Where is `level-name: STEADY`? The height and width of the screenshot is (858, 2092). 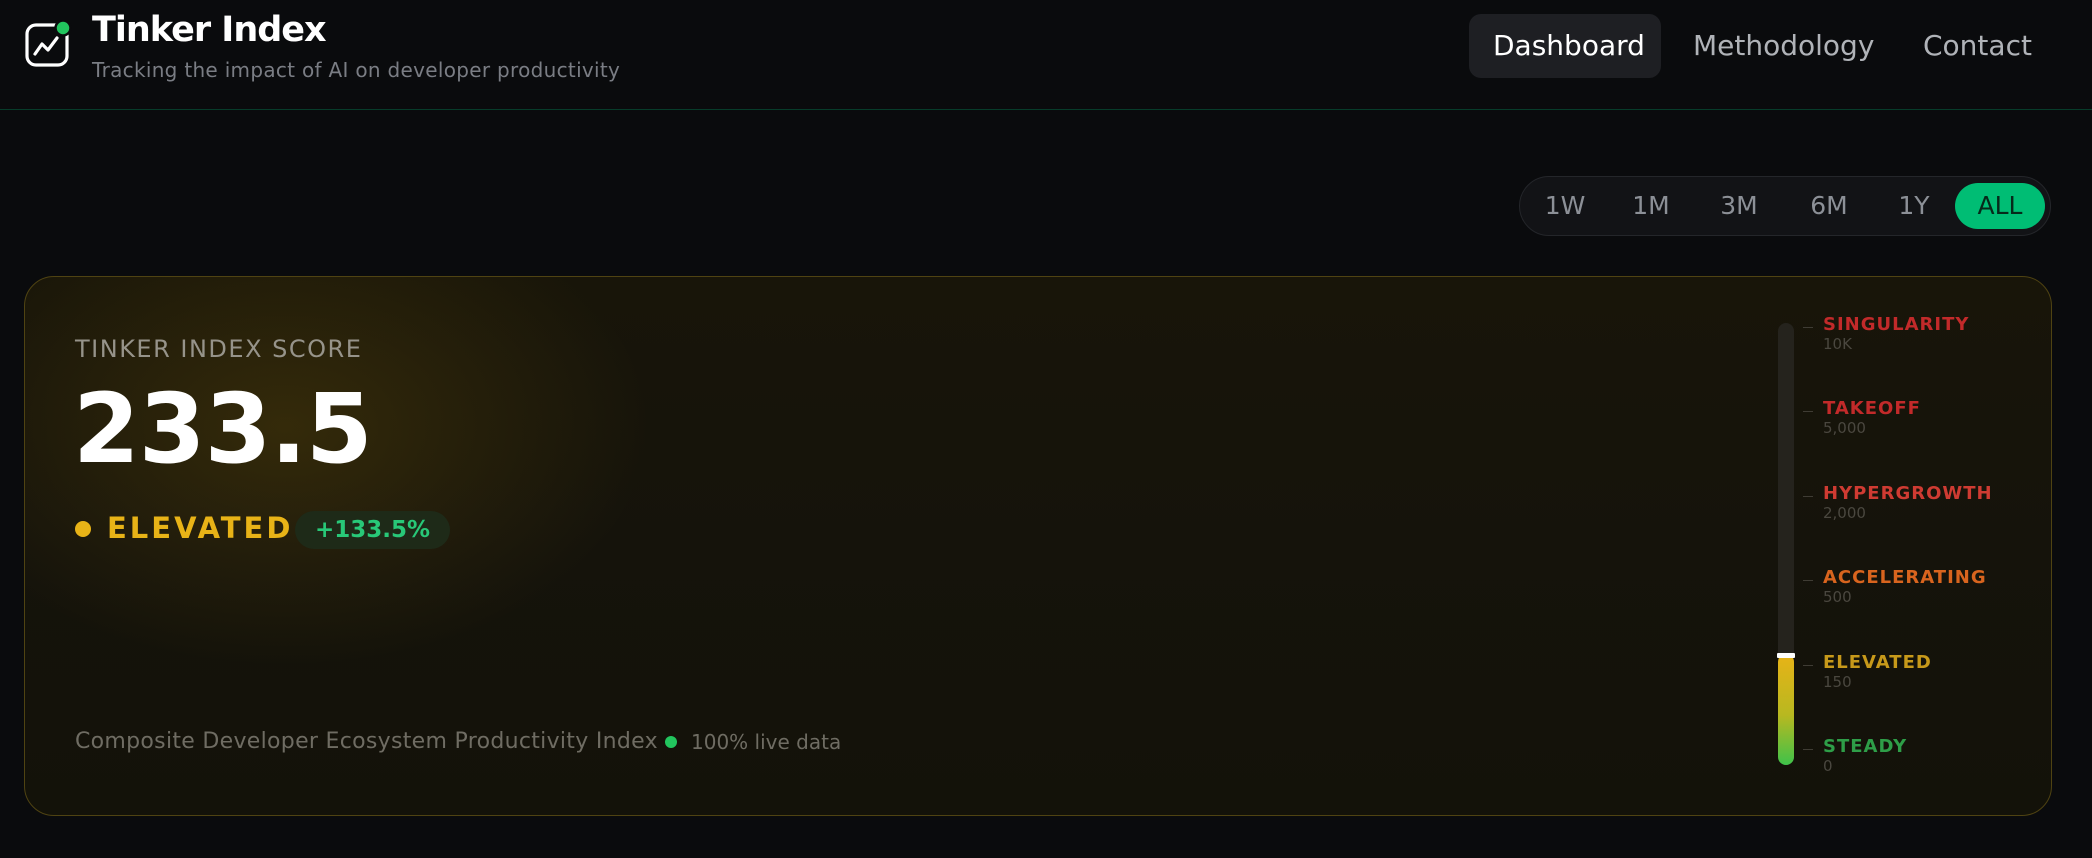 level-name: STEADY is located at coordinates (1865, 746).